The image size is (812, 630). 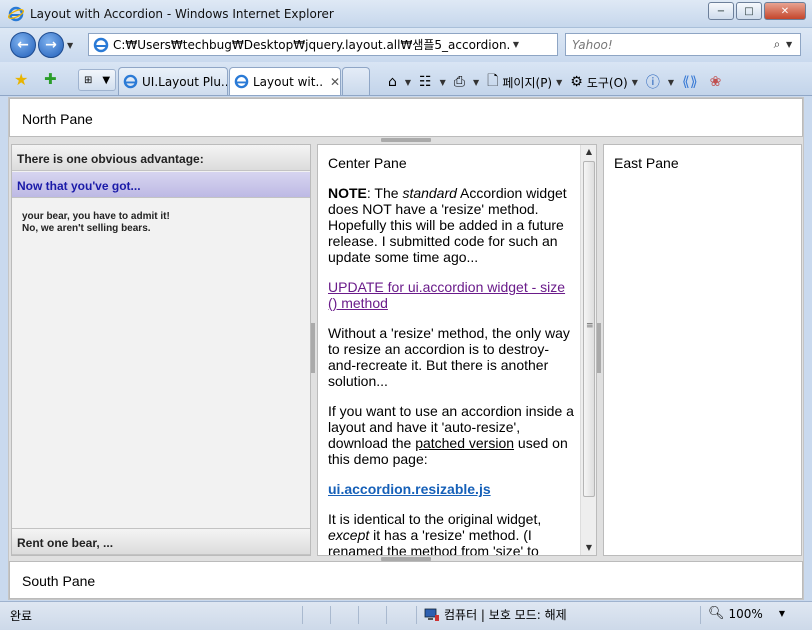 I want to click on maximize-button: □, so click(x=749, y=11).